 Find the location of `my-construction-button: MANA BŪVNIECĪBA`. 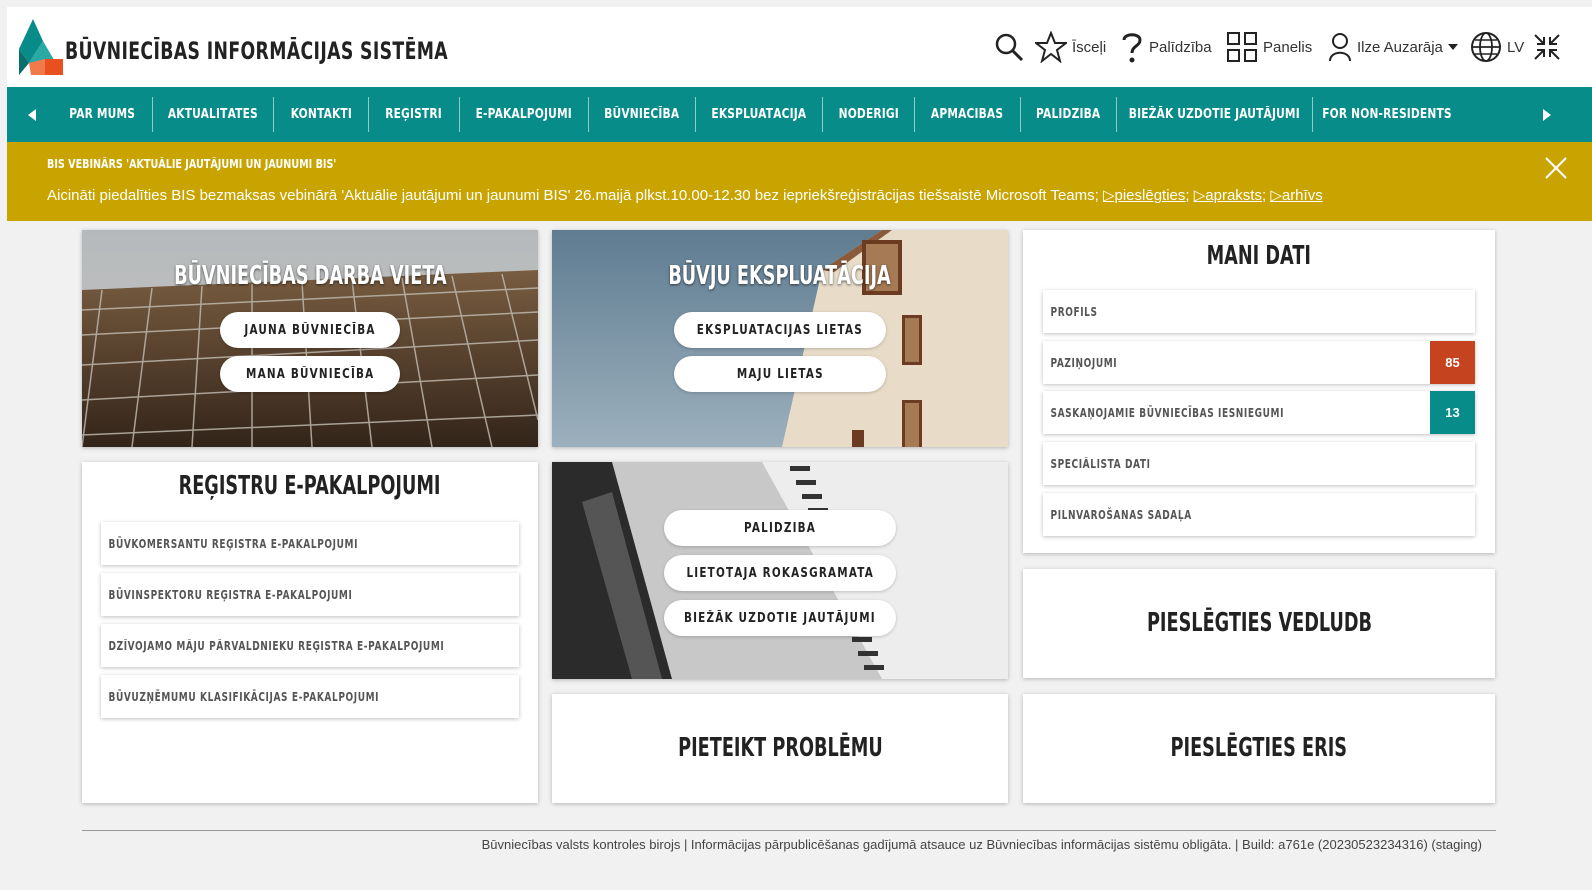

my-construction-button: MANA BŪVNIECĪBA is located at coordinates (310, 374).